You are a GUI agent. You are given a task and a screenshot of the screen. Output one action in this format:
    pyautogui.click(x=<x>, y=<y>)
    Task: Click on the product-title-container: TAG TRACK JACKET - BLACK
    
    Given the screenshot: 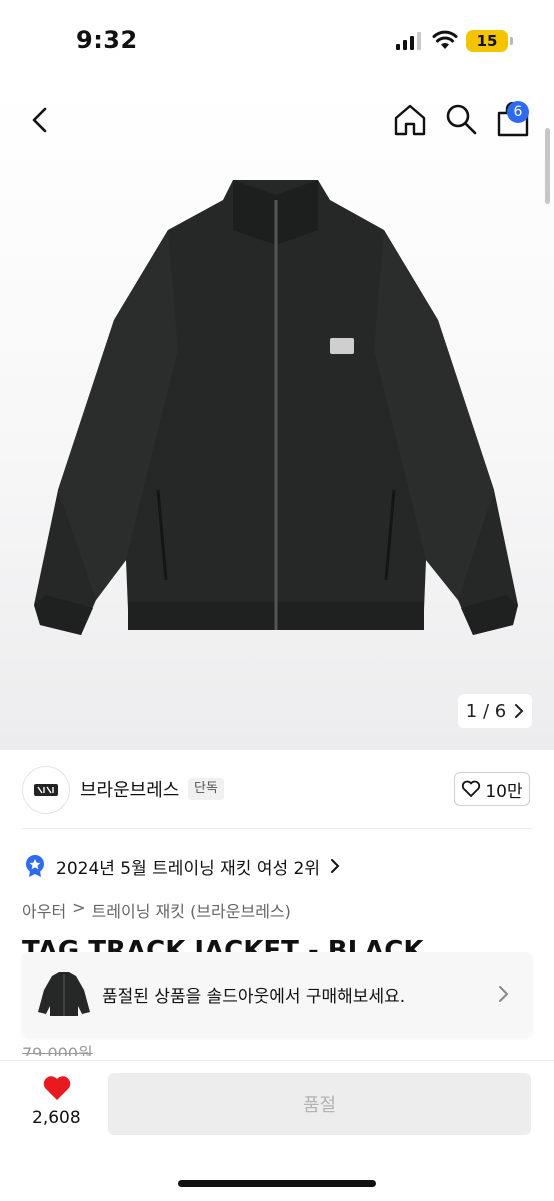 What is the action you would take?
    pyautogui.click(x=277, y=944)
    